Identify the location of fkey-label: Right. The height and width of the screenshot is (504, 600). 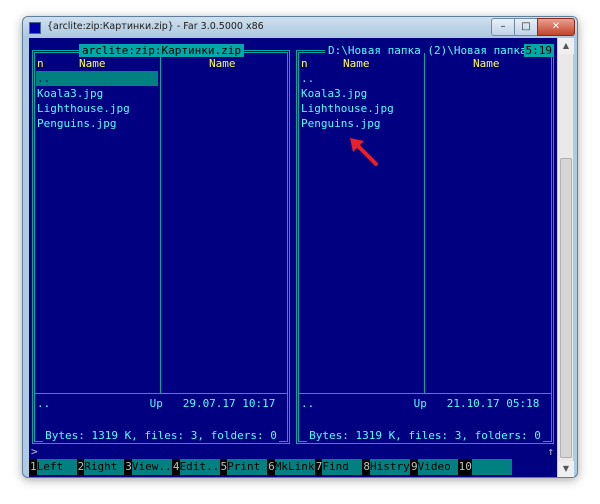
(104, 467).